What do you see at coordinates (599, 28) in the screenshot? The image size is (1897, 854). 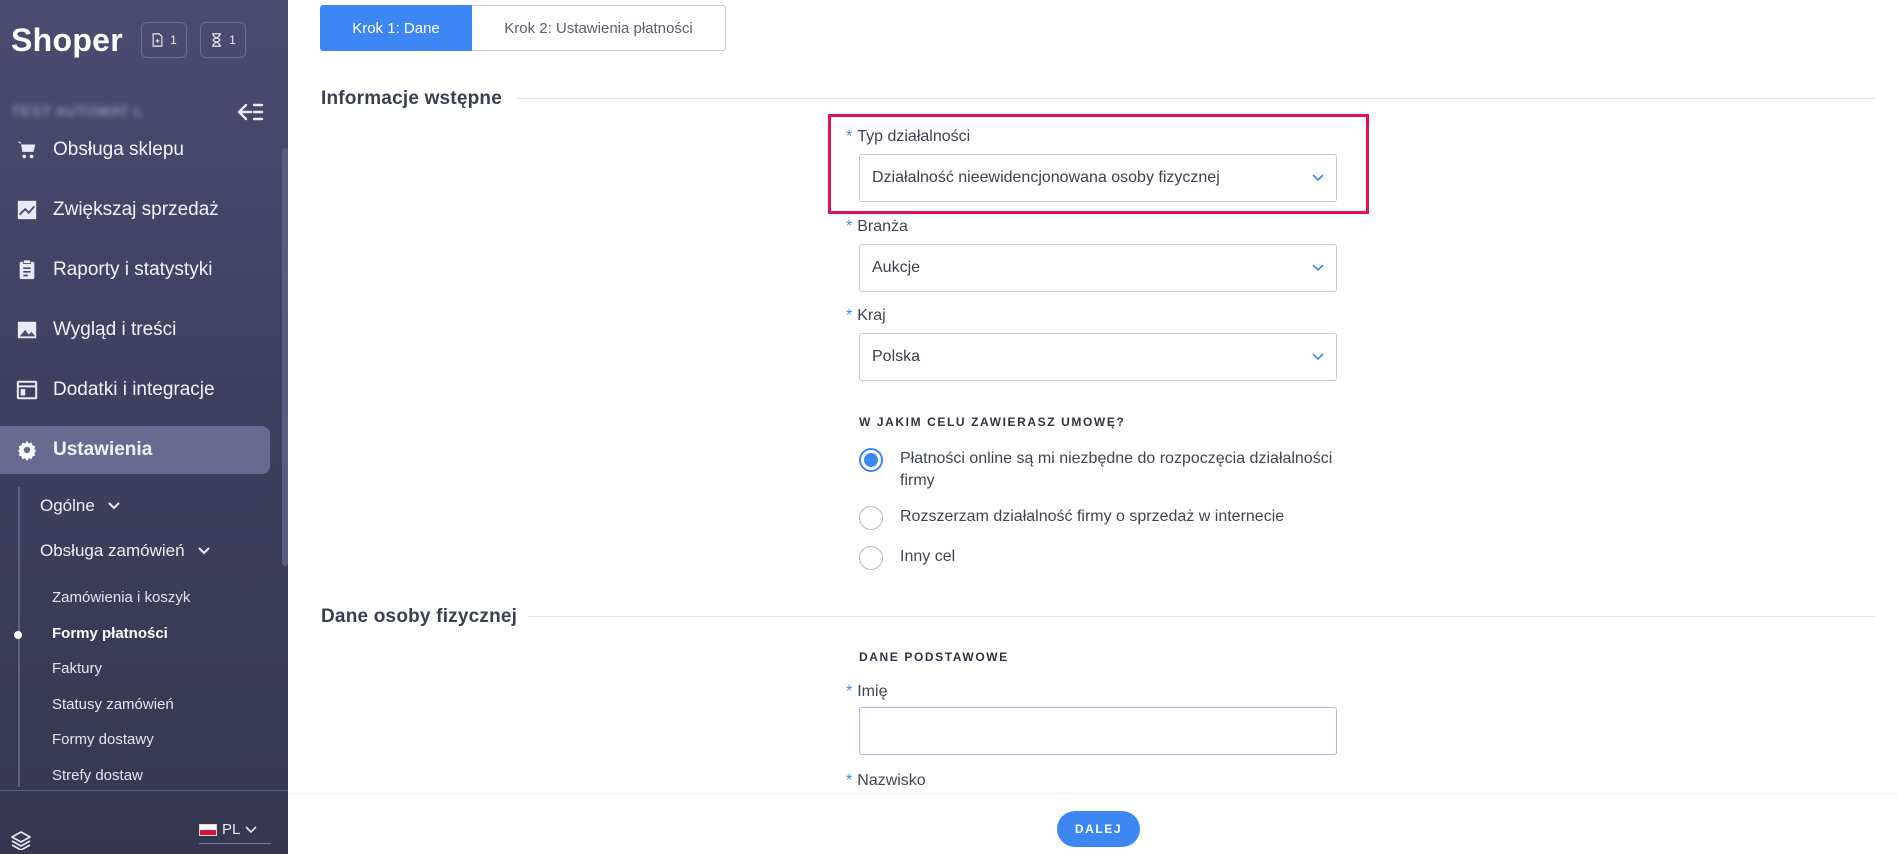 I see `tab-krok-2-ustawienia-platnosci: Krok 2: Ustawienia płatności` at bounding box center [599, 28].